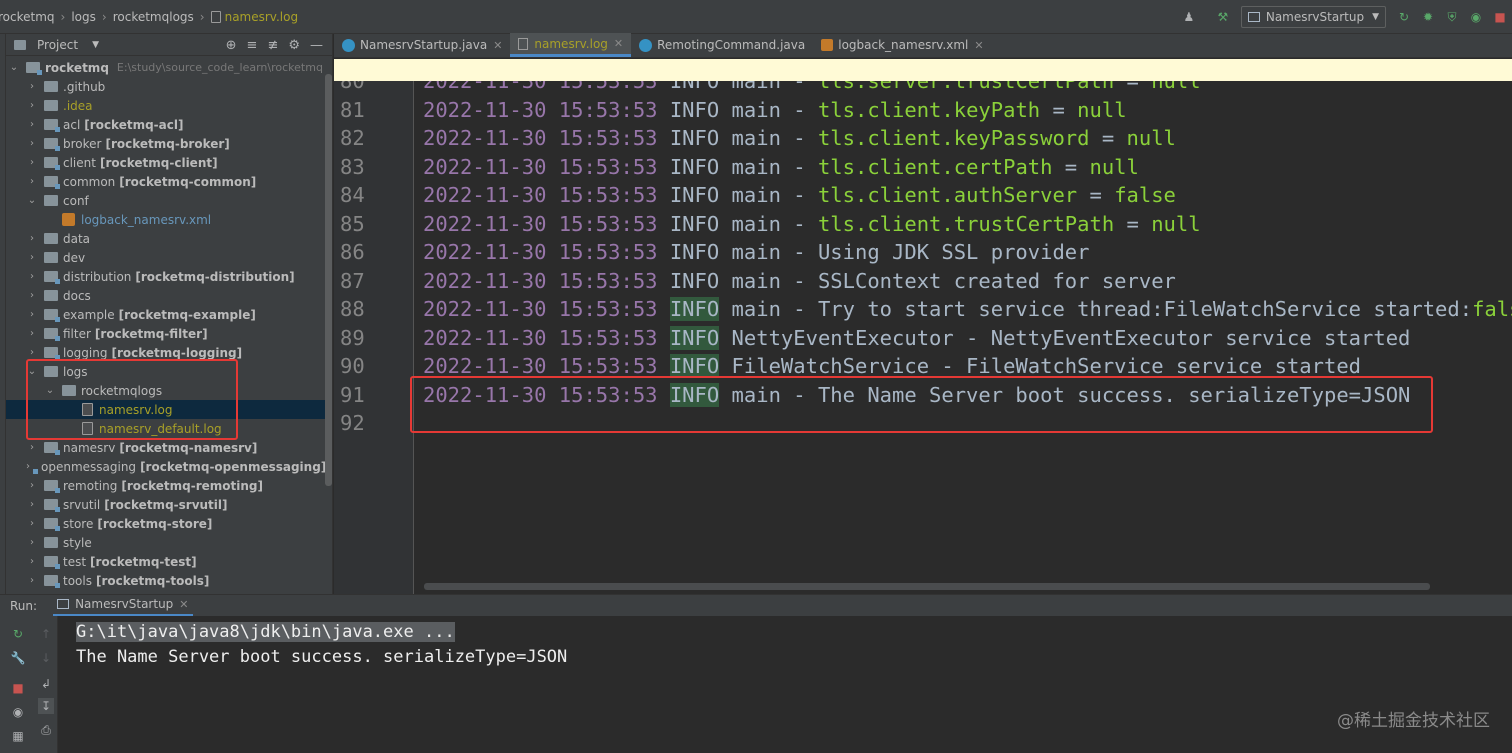 This screenshot has width=1512, height=753. I want to click on build-hammer-icon: ⚒, so click(1223, 17).